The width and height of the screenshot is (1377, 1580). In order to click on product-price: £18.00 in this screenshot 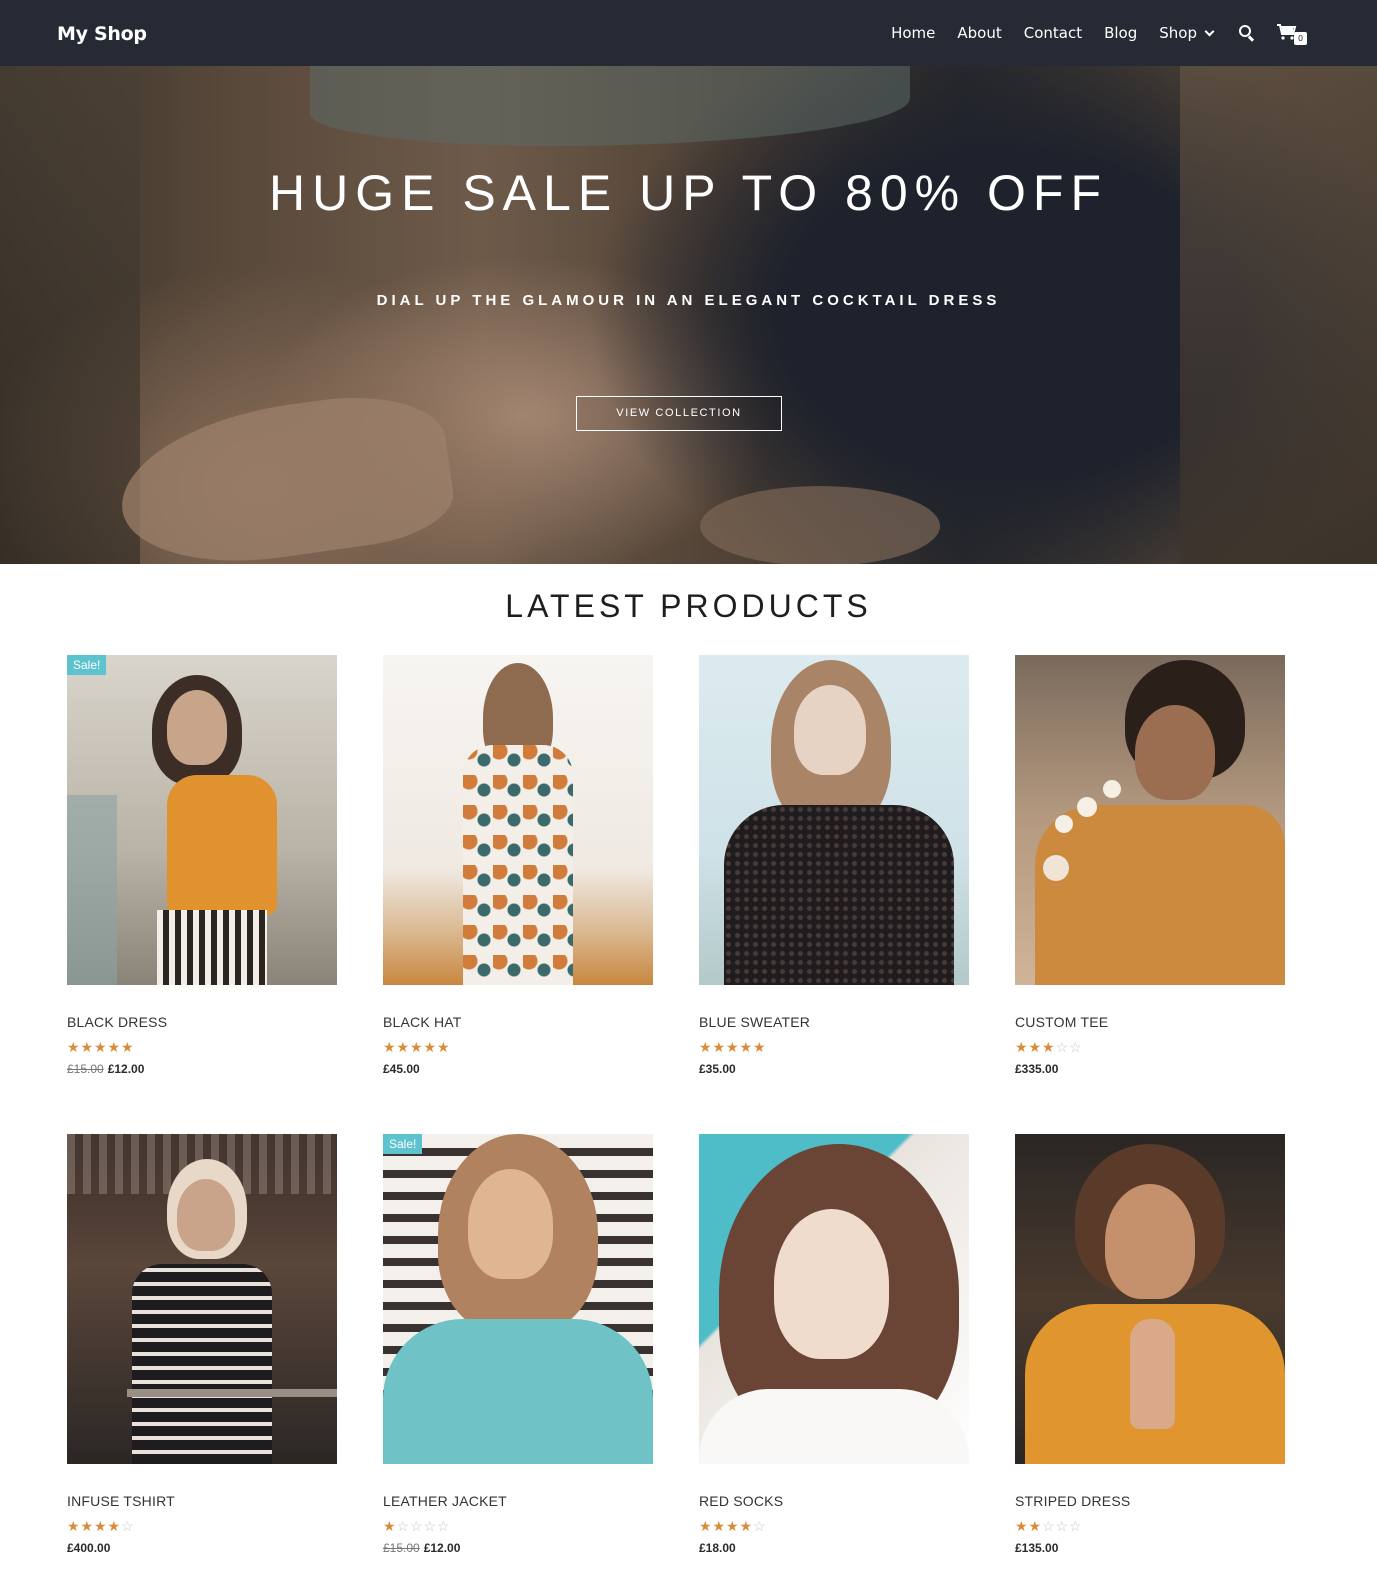, I will do `click(834, 1548)`.